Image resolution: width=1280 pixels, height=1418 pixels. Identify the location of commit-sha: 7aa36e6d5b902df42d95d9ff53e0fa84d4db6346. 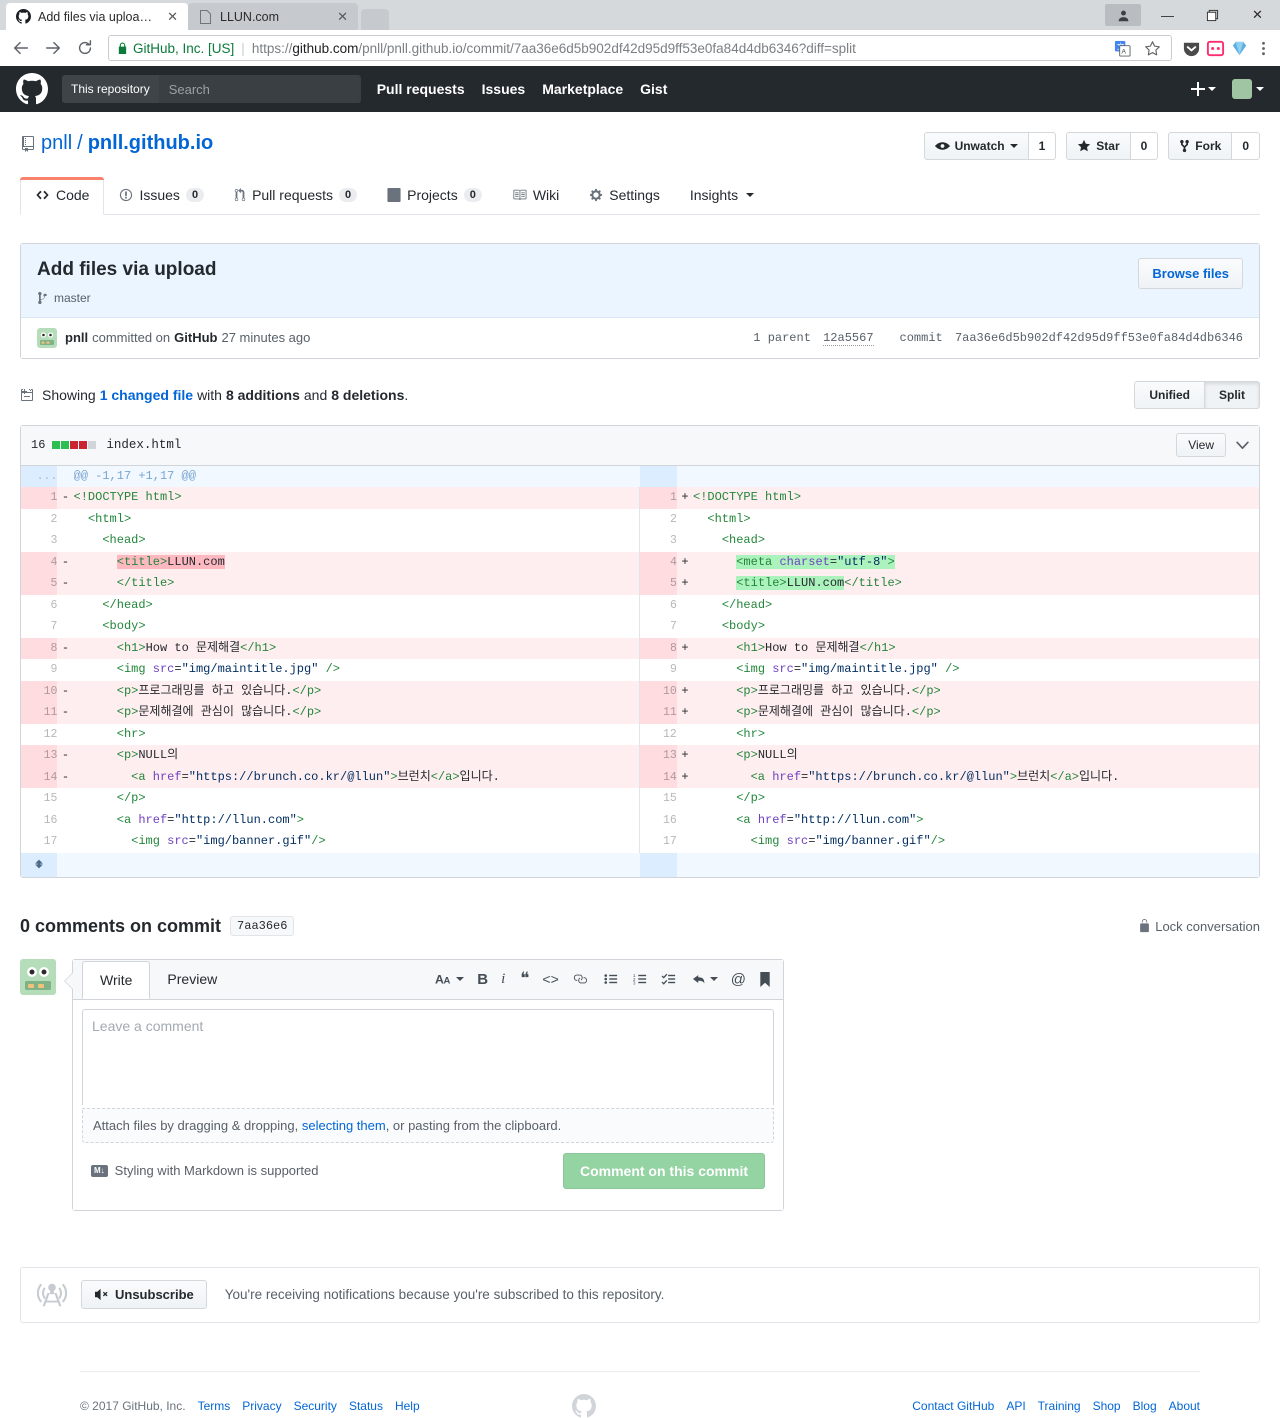
(1099, 338).